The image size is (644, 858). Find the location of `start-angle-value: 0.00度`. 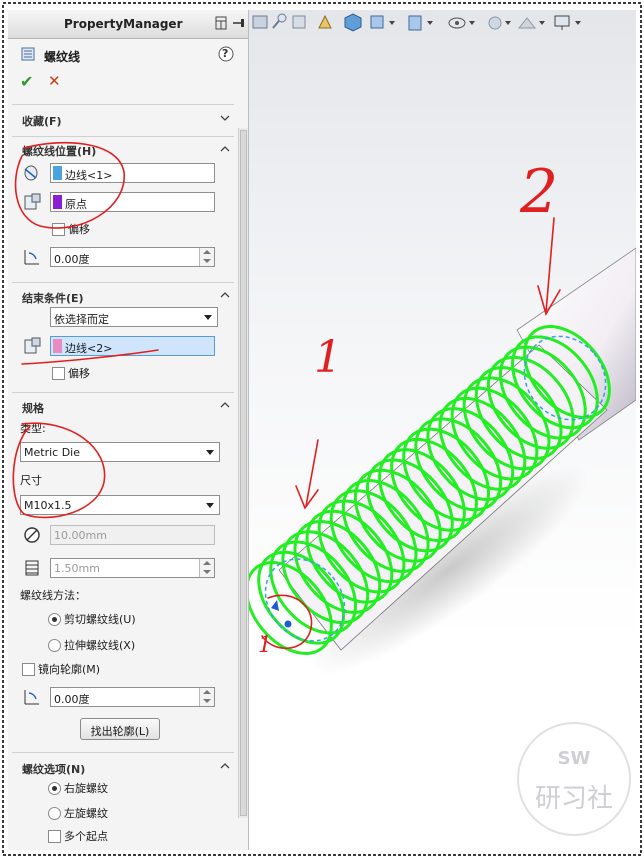

start-angle-value: 0.00度 is located at coordinates (72, 259).